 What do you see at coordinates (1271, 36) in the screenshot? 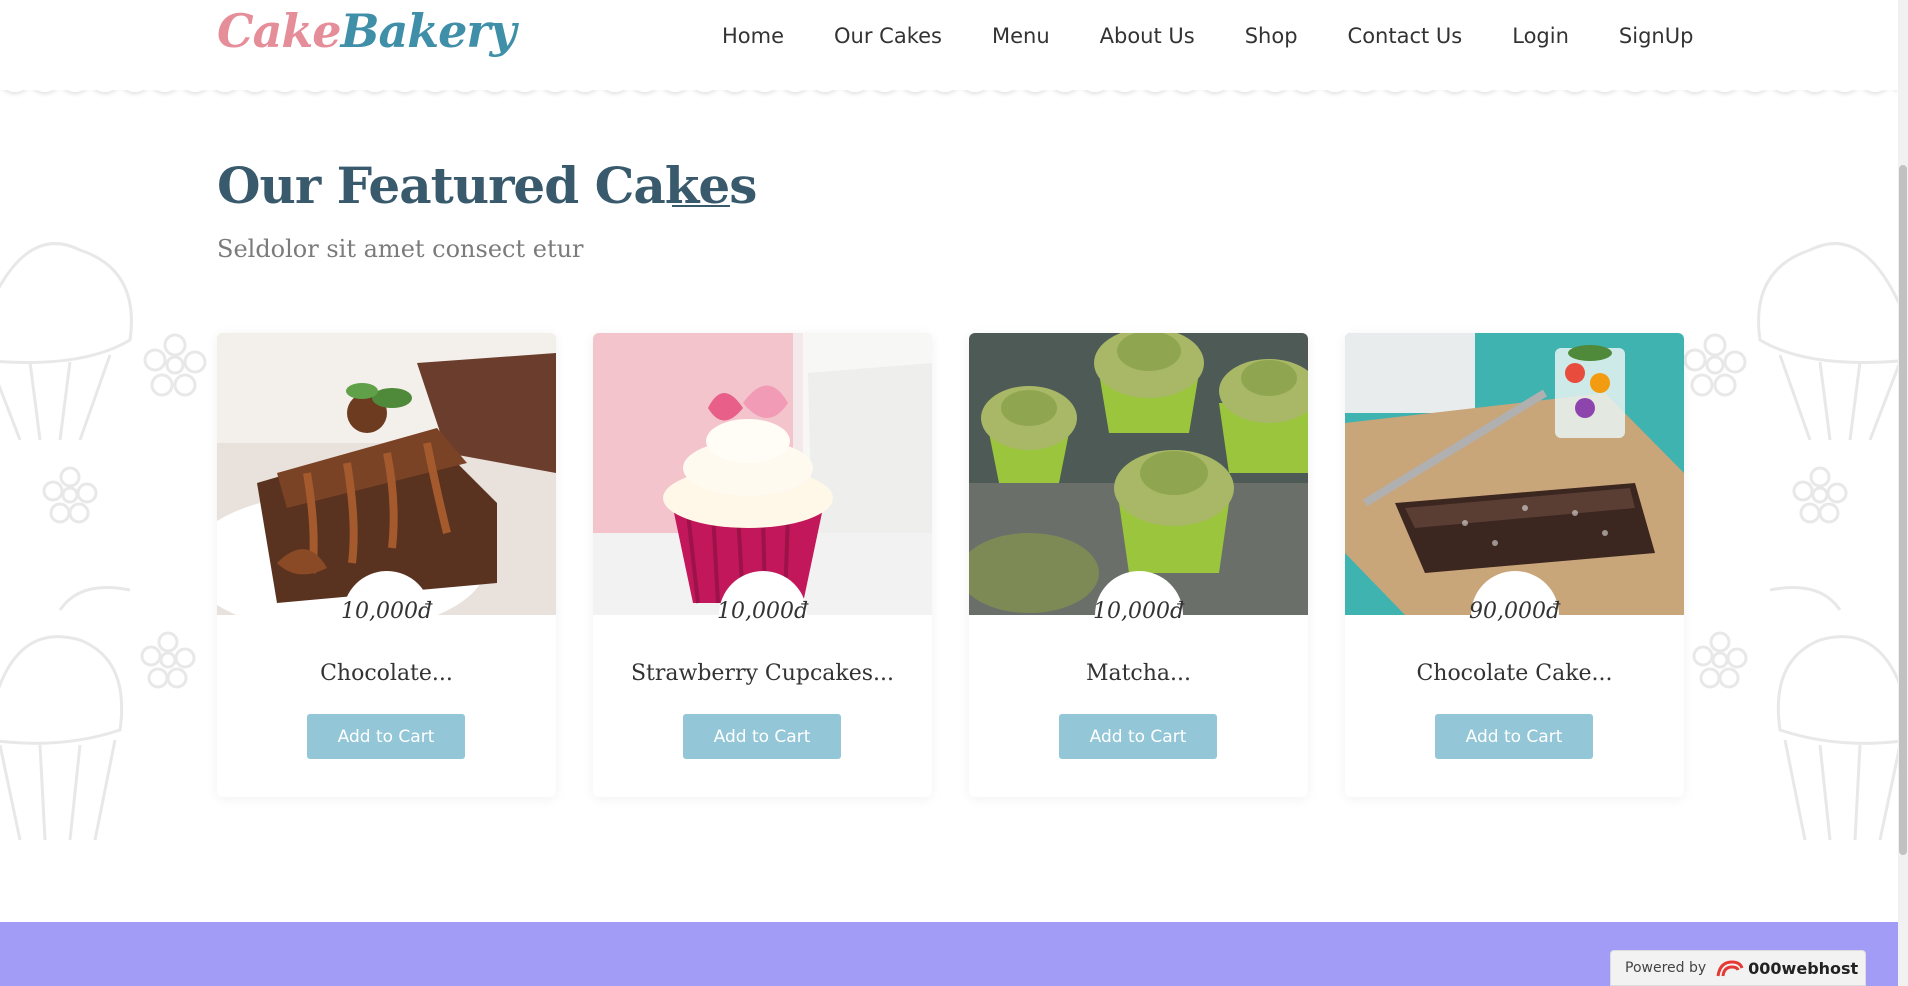
I see `nav-shop: Shop` at bounding box center [1271, 36].